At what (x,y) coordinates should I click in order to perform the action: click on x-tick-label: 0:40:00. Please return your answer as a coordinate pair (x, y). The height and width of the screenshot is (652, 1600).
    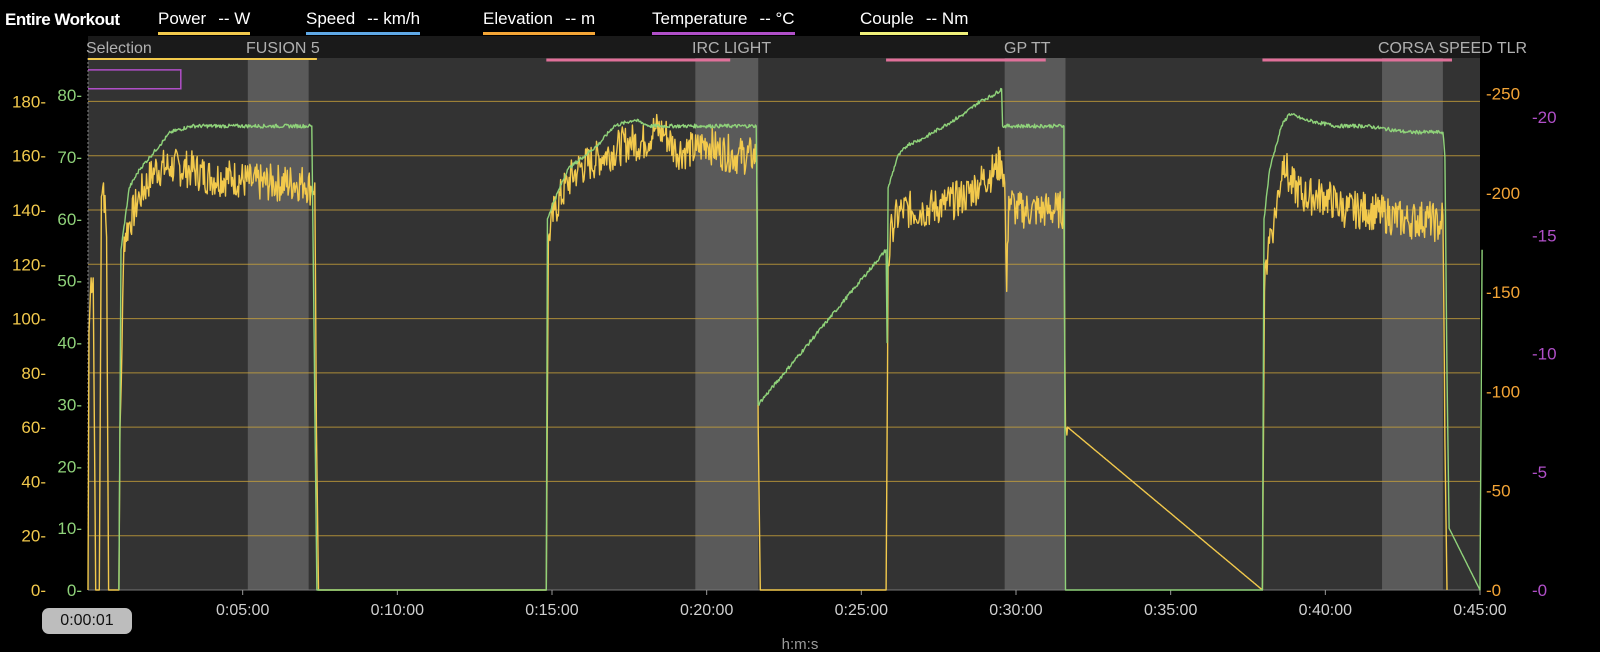
    Looking at the image, I should click on (1325, 610).